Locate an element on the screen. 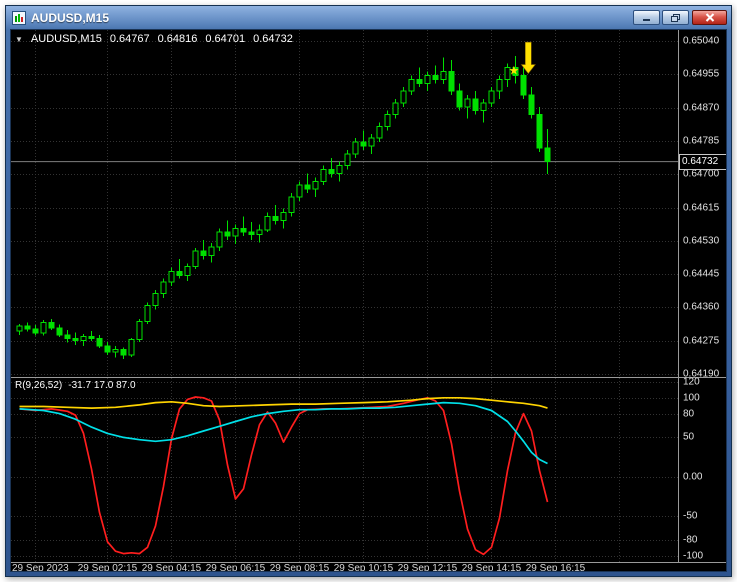 This screenshot has height=582, width=737. close-button is located at coordinates (709, 17).